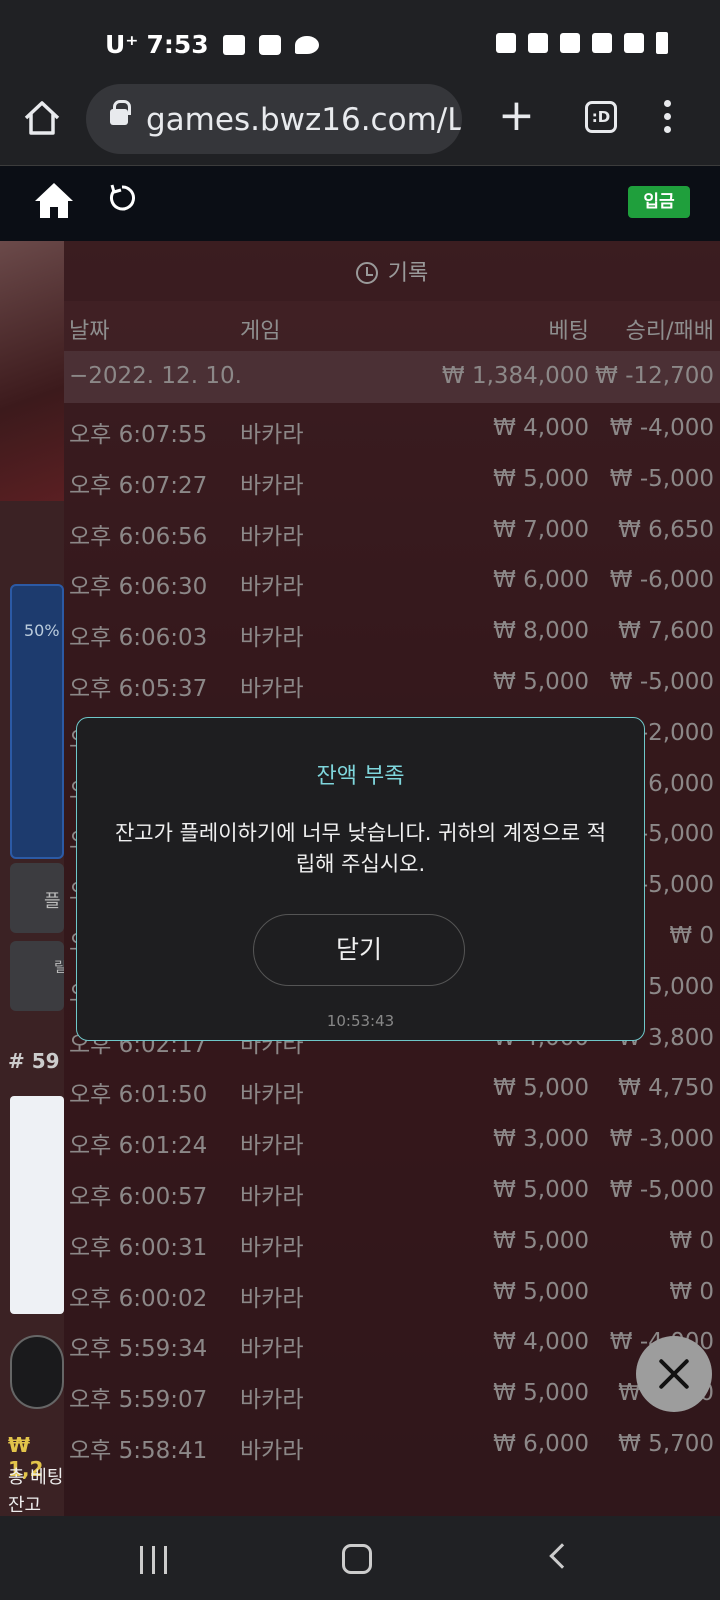  I want to click on row-time: 오후 6:01:24, so click(138, 1146).